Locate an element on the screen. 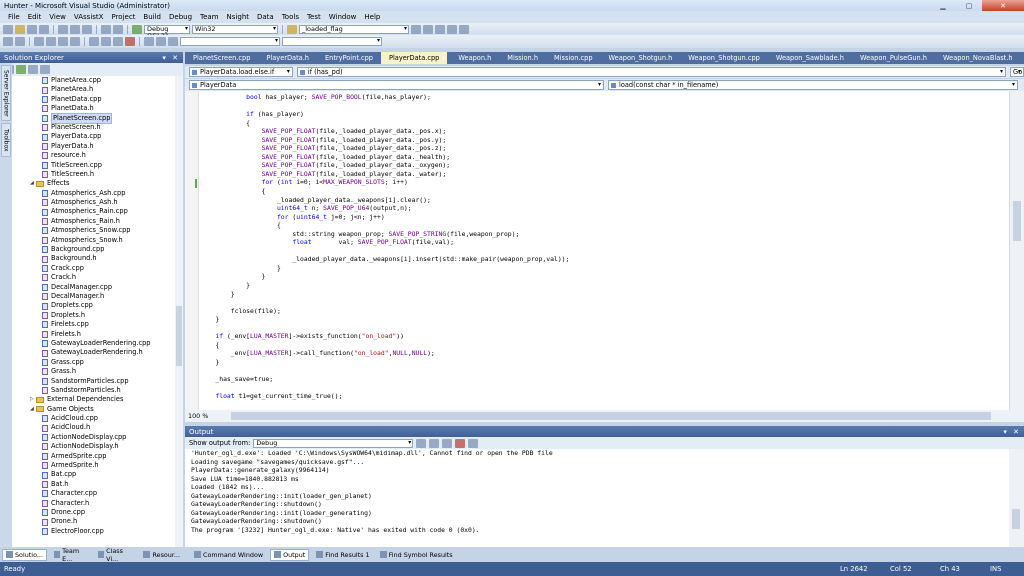 The width and height of the screenshot is (1024, 576). comment-icon is located at coordinates (39, 41).